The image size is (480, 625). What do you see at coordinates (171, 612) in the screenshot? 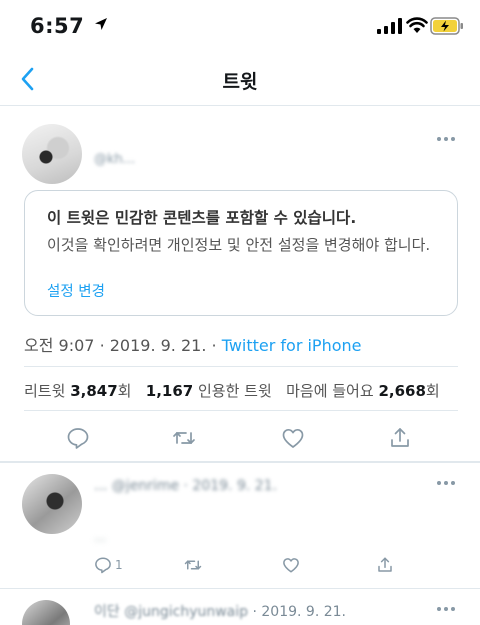
I see `reply-author: 이단 @jungichyunwaip` at bounding box center [171, 612].